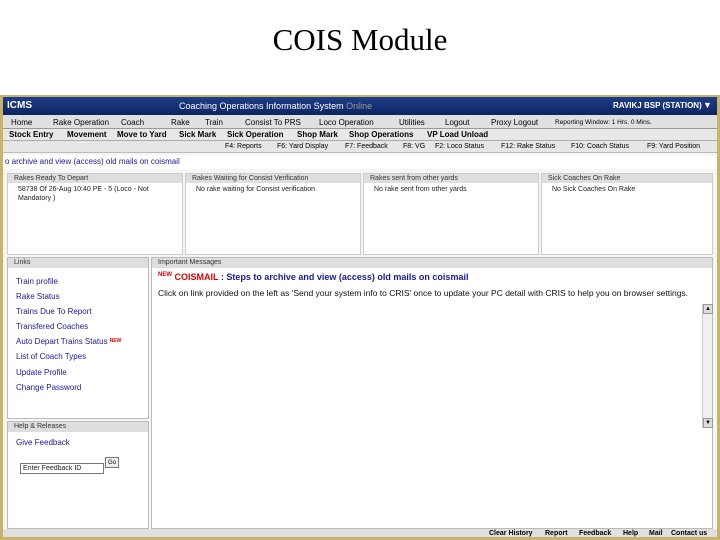 This screenshot has height=540, width=720. I want to click on fkey-yard-display: F6: Yard Display, so click(302, 146).